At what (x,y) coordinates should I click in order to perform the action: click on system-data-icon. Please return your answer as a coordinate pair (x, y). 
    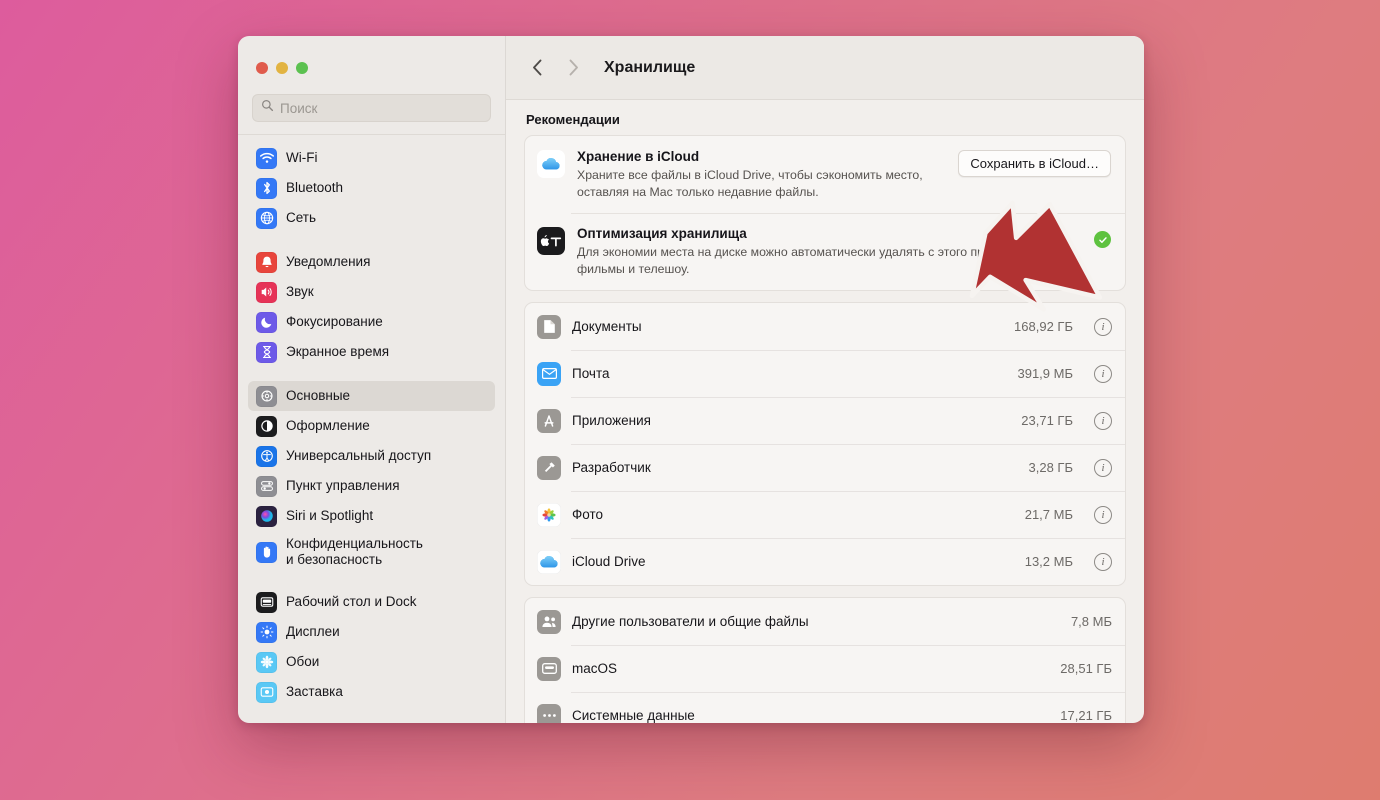
    Looking at the image, I should click on (549, 713).